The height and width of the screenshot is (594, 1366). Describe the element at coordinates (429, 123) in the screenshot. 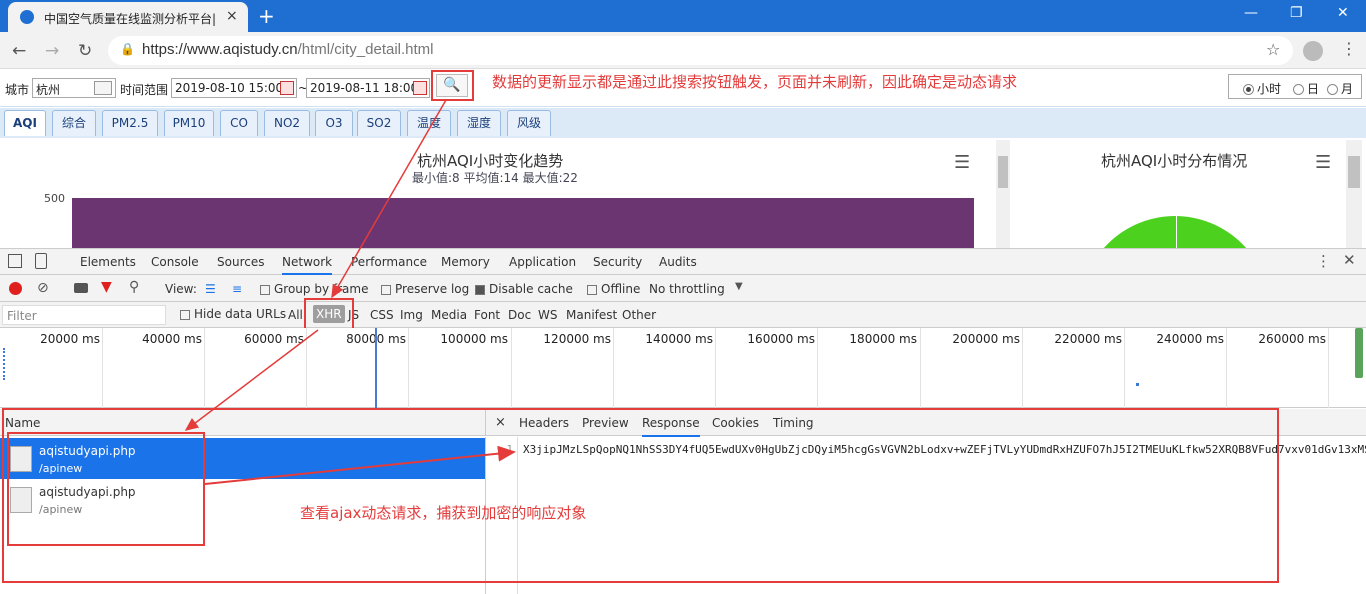

I see `tab-temperature: 温度` at that location.